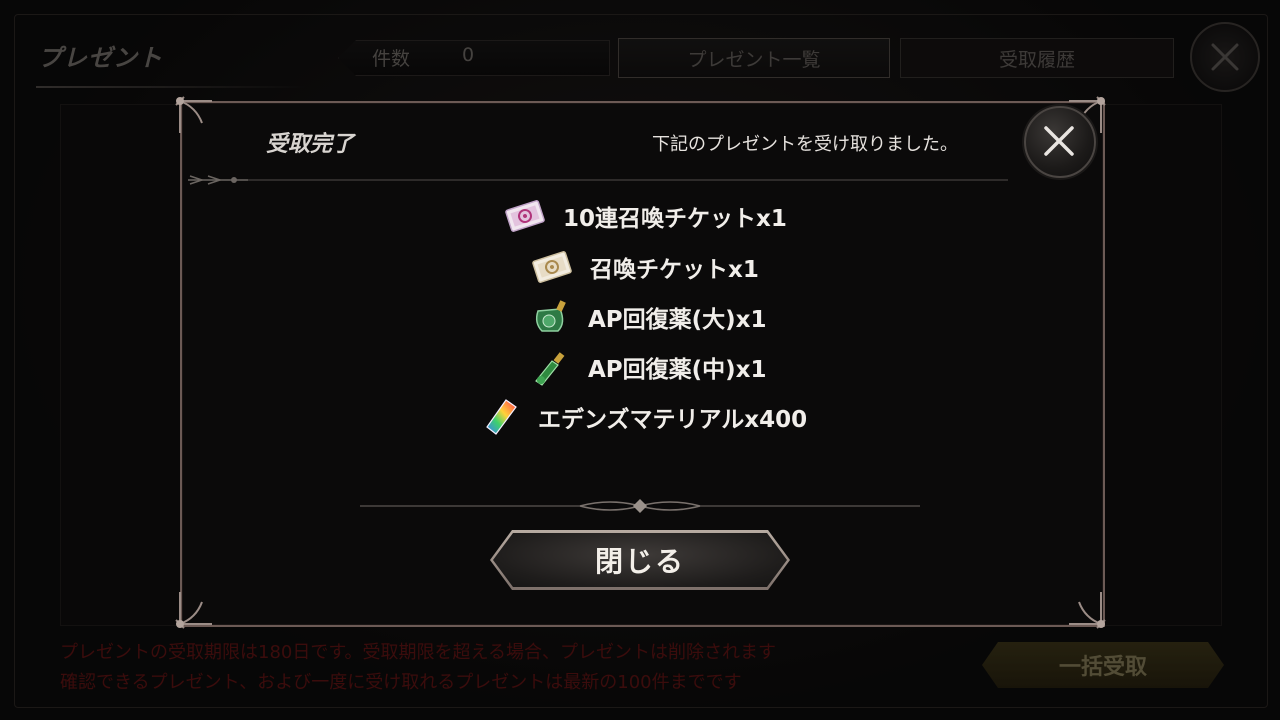 Image resolution: width=1280 pixels, height=720 pixels. I want to click on reward-item: 10連召喚チケットx1, so click(646, 216).